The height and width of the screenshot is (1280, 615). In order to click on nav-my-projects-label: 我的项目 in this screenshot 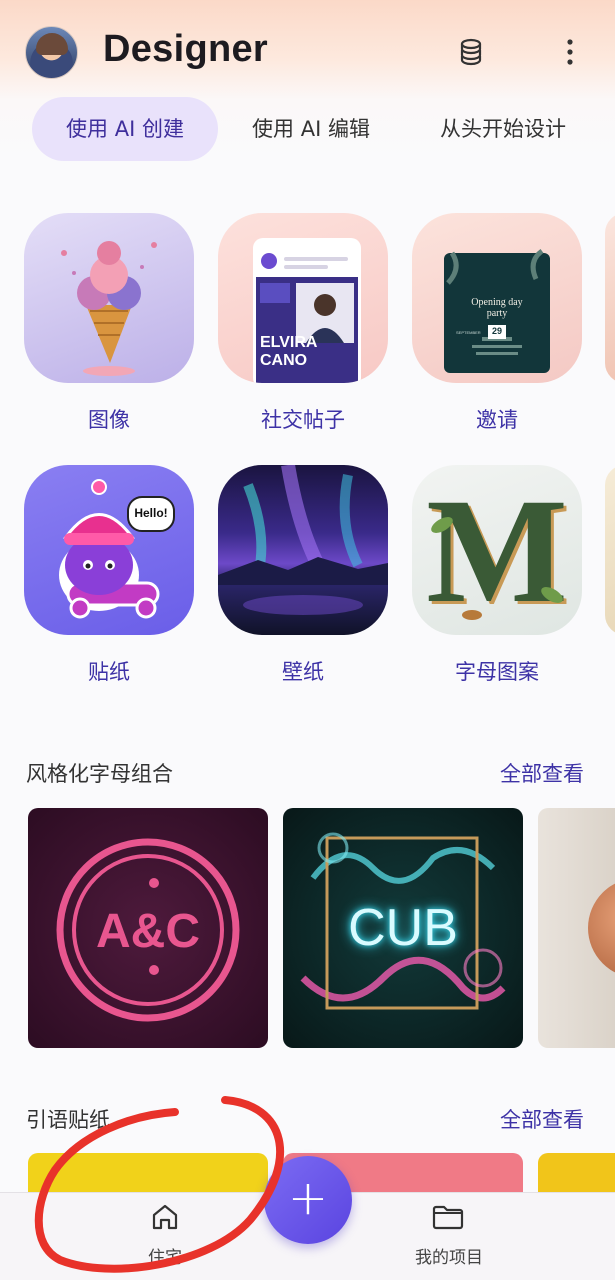, I will do `click(449, 1258)`.